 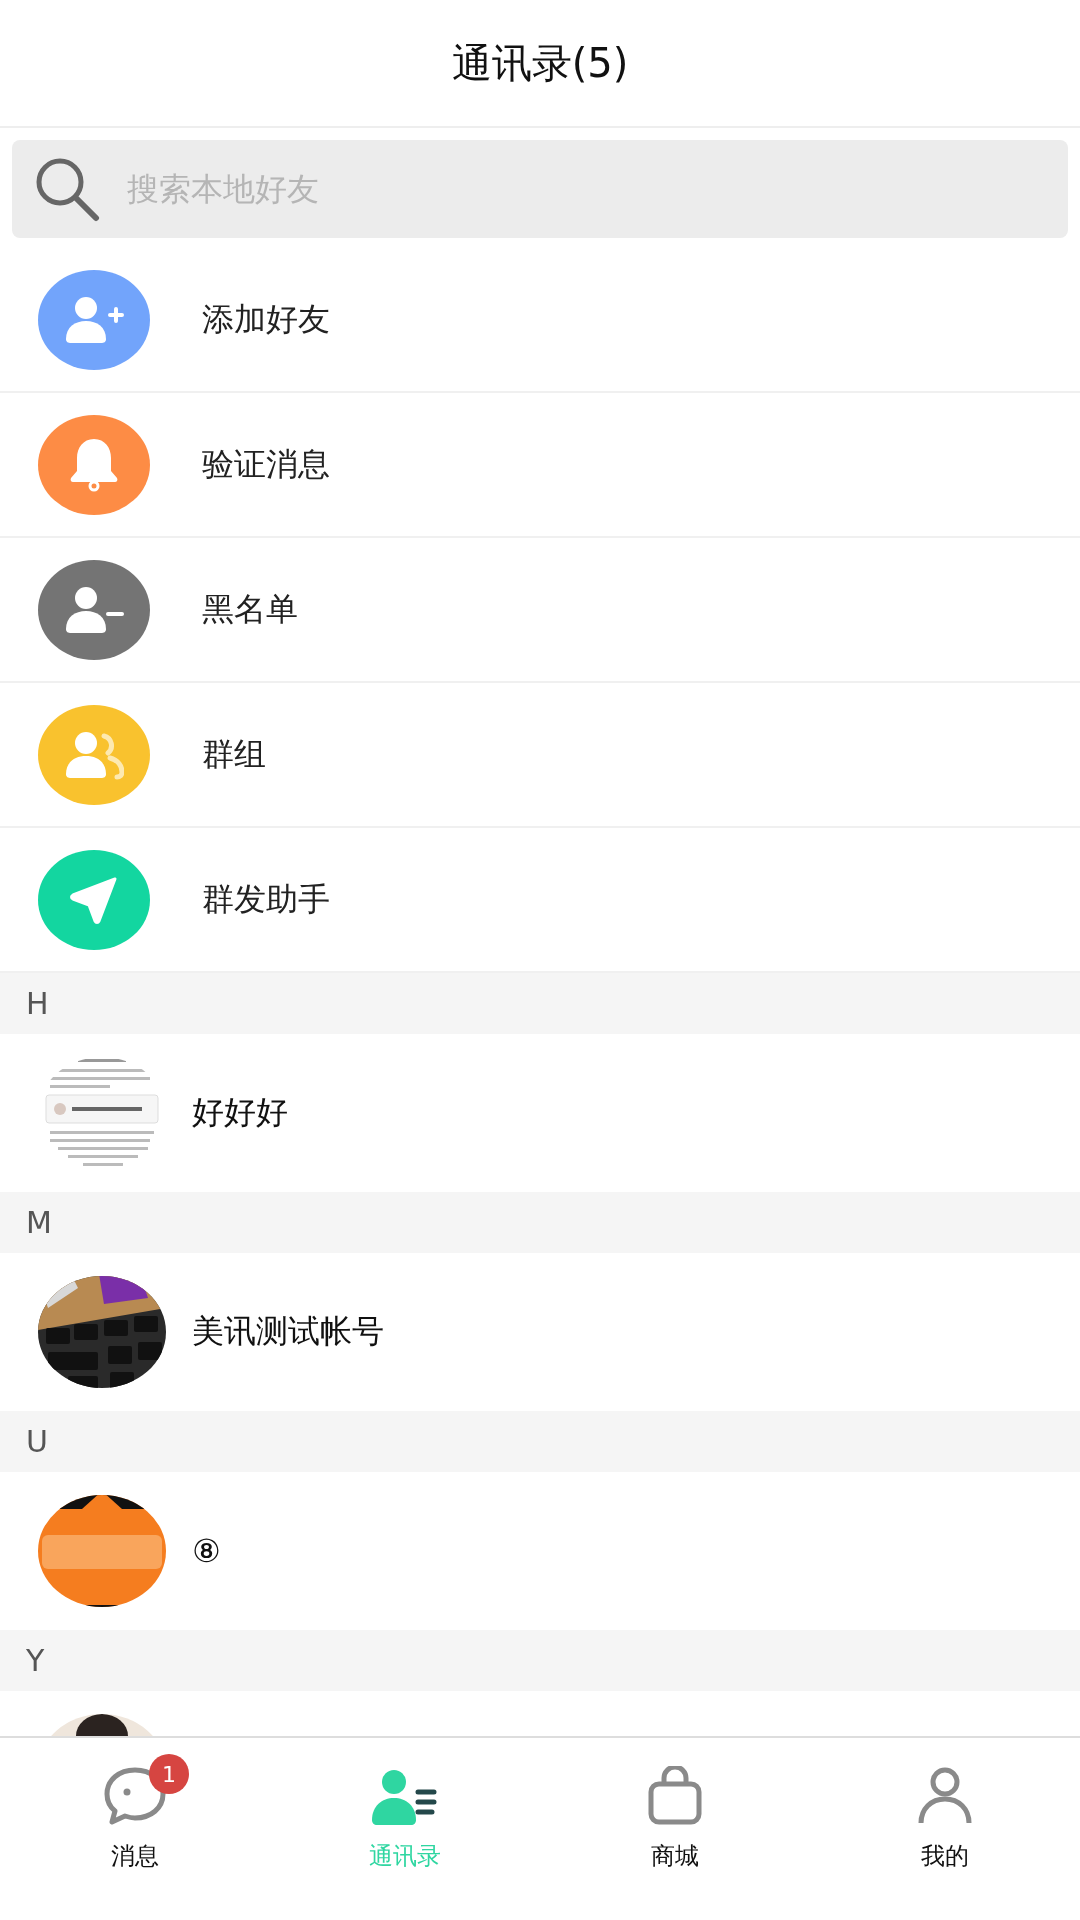 What do you see at coordinates (540, 610) in the screenshot?
I see `menu-item: 黑名单` at bounding box center [540, 610].